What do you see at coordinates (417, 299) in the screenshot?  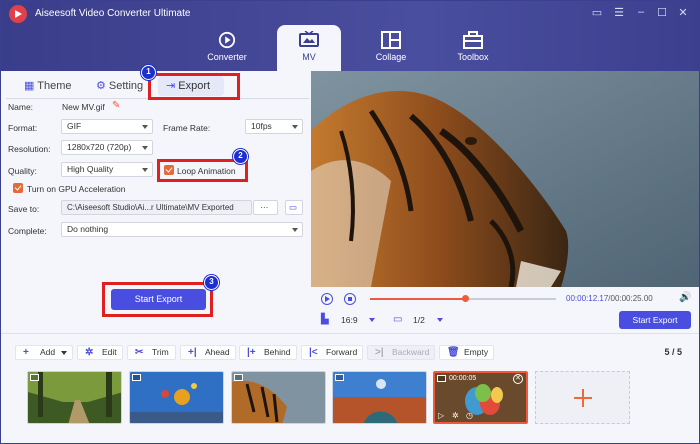 I see `progress-fill` at bounding box center [417, 299].